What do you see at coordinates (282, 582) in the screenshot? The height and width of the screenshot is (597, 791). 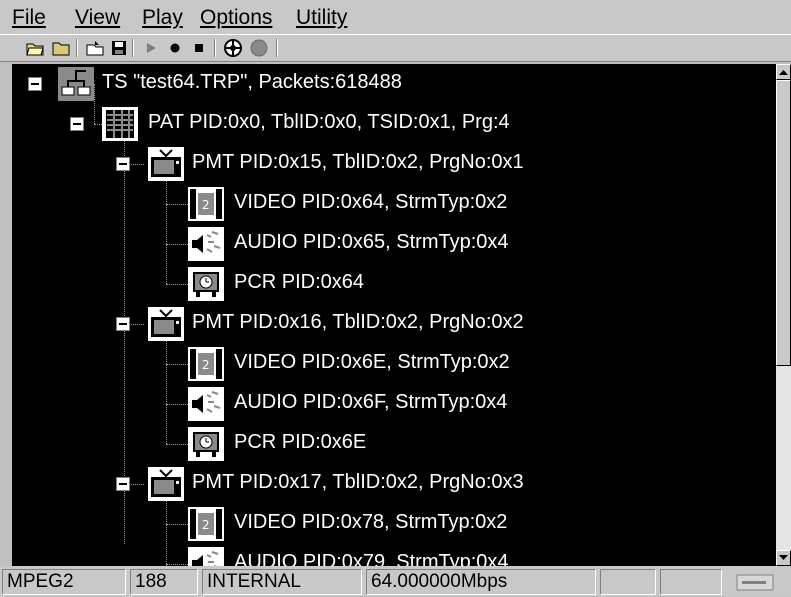 I see `status-clock: INTERNAL` at bounding box center [282, 582].